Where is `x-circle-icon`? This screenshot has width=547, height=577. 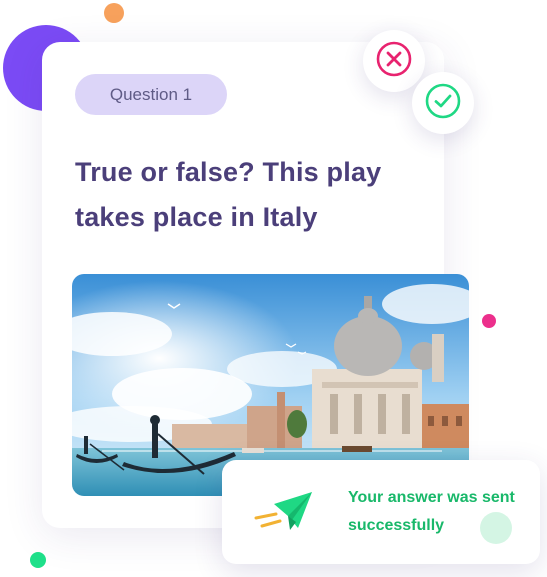 x-circle-icon is located at coordinates (394, 61).